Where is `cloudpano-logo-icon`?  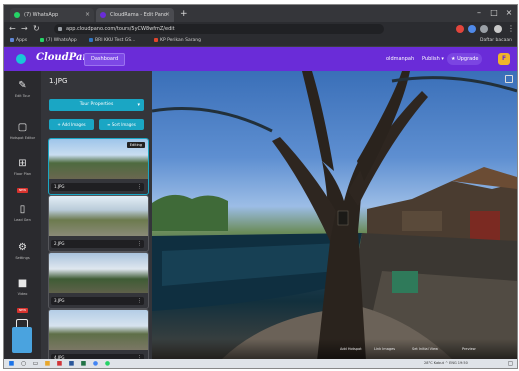
cloudpano-logo-icon is located at coordinates (21, 59).